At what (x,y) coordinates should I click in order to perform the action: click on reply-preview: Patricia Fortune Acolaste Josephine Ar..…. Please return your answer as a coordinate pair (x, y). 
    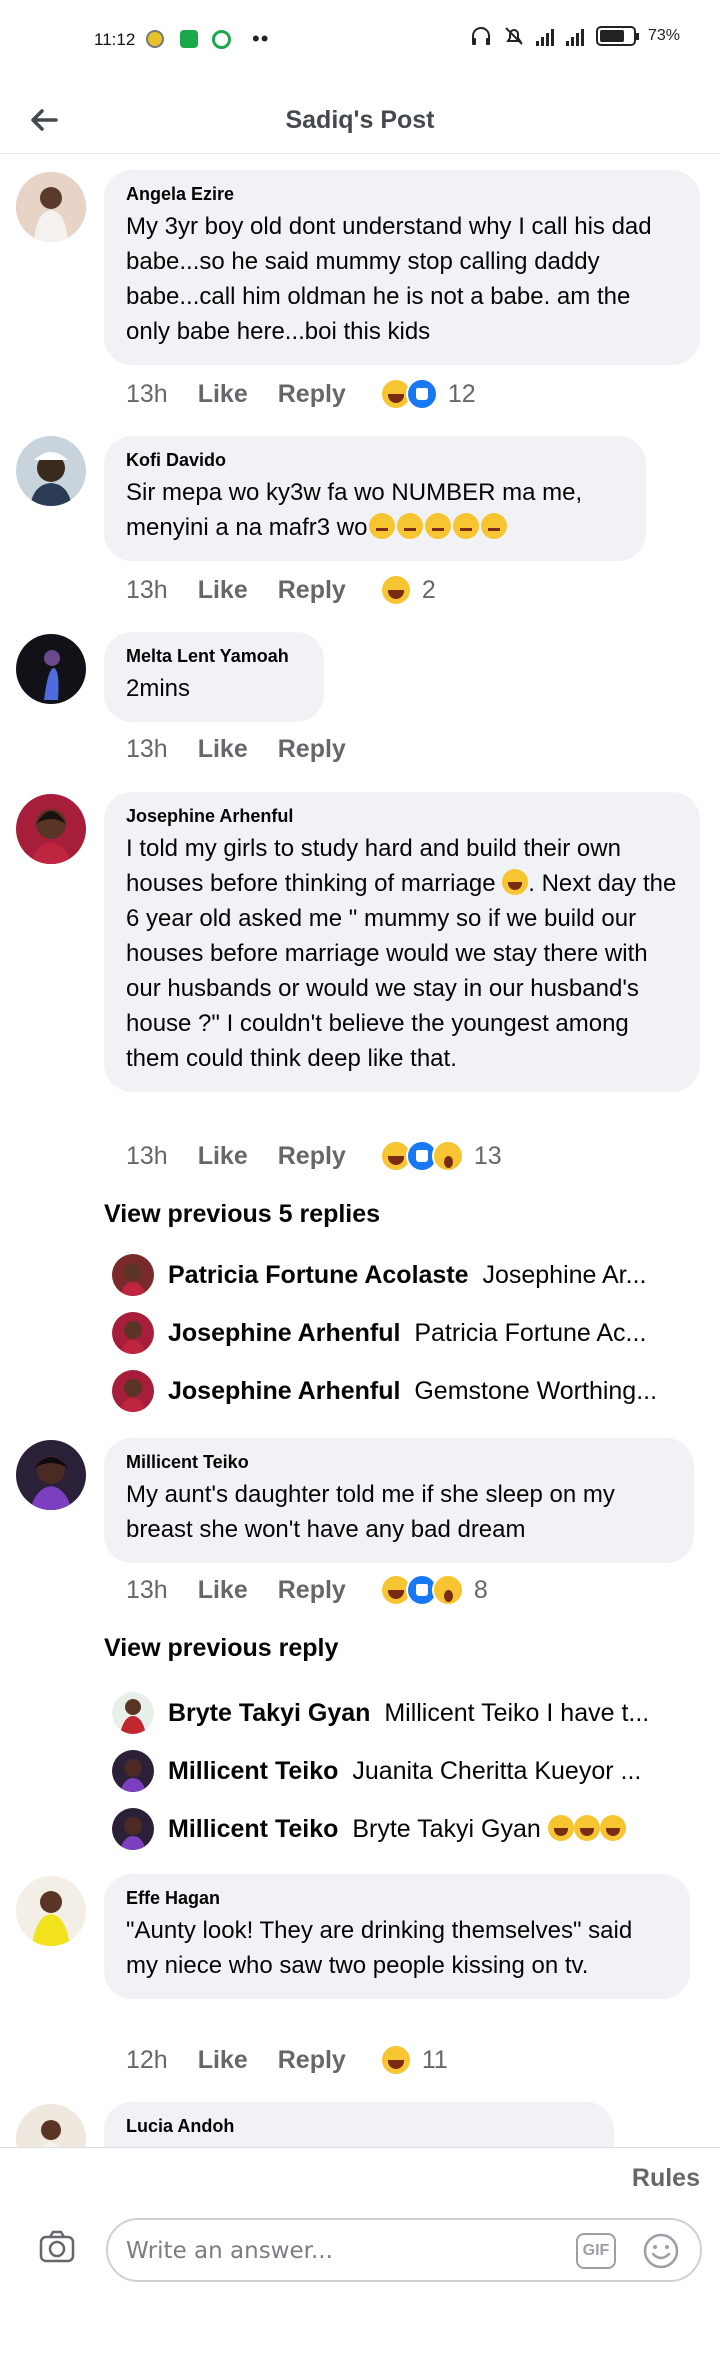
    Looking at the image, I should click on (397, 1275).